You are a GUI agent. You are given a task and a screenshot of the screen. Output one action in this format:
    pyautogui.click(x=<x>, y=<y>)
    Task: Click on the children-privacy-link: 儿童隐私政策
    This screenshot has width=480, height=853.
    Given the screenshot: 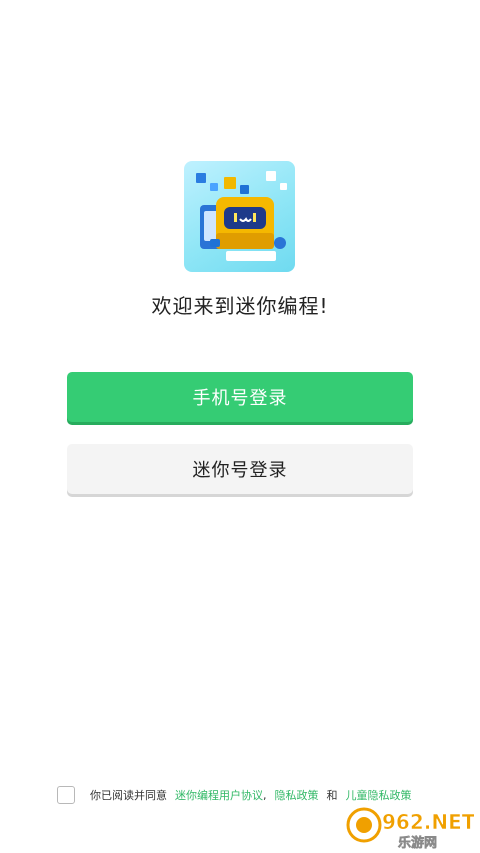 What is the action you would take?
    pyautogui.click(x=379, y=795)
    